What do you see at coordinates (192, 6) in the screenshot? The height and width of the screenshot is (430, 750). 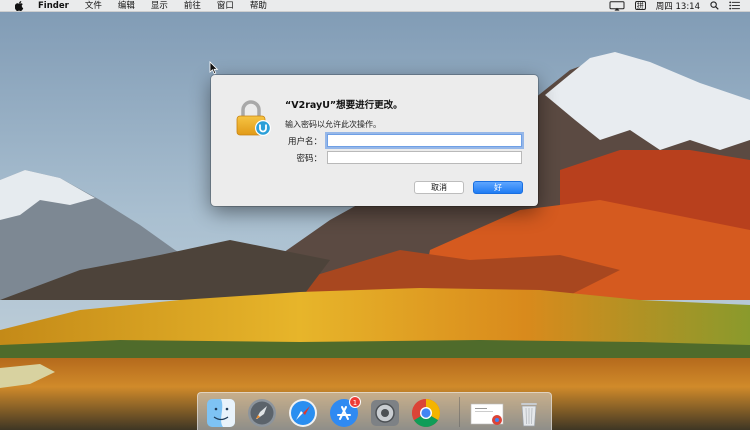 I see `menu-go: 前往` at bounding box center [192, 6].